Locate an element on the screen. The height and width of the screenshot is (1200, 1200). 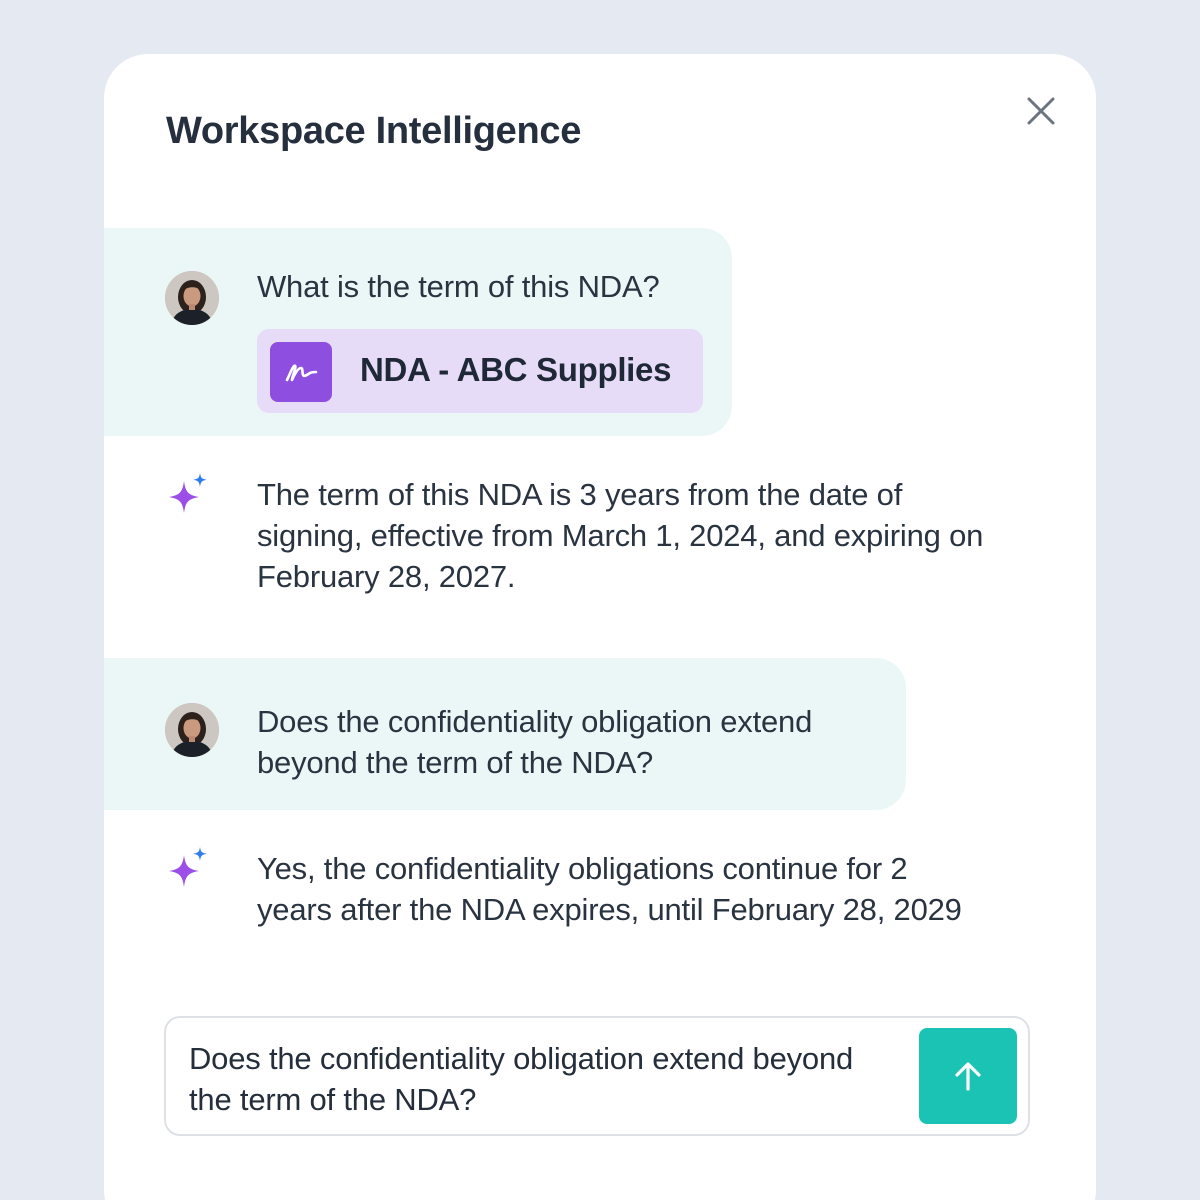
attachment-label: NDA - ABC Supplies is located at coordinates (516, 369).